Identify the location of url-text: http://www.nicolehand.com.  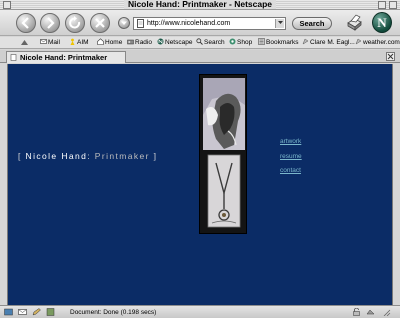
(189, 23).